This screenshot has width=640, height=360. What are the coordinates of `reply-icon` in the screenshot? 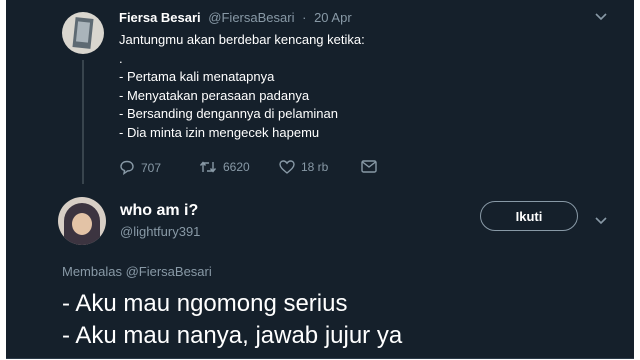 It's located at (127, 167).